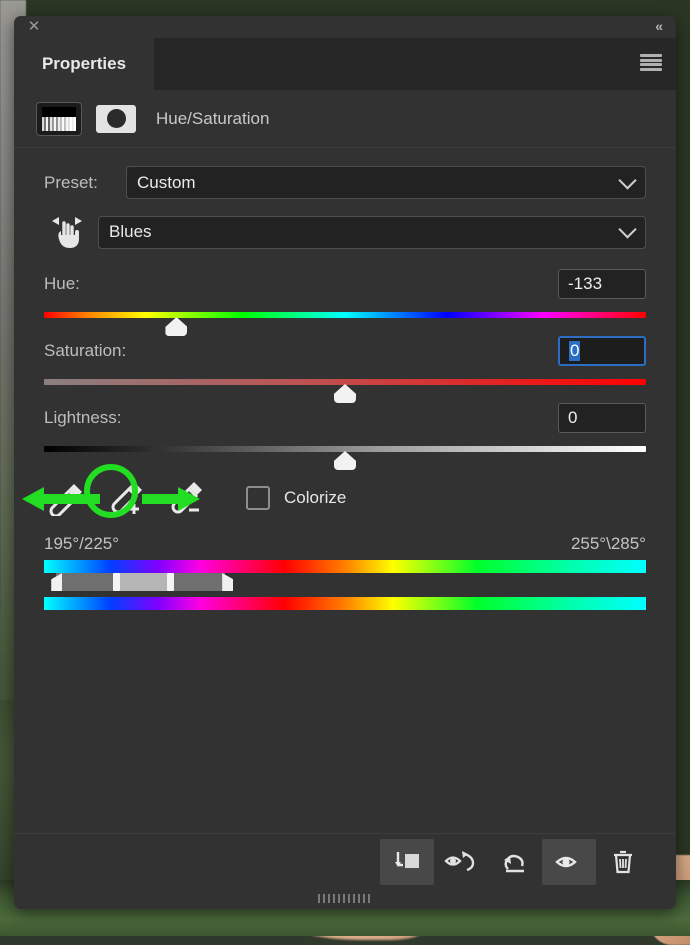  I want to click on view-previous-state-button, so click(461, 862).